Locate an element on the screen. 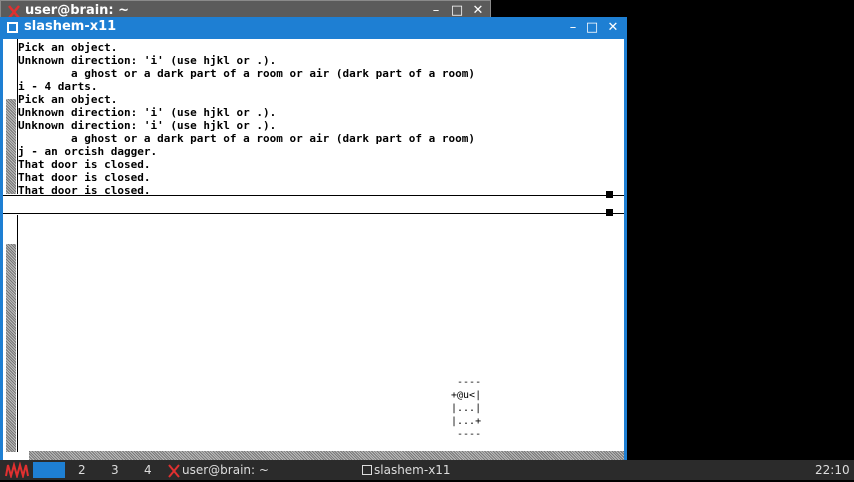 This screenshot has height=482, width=854. start-menu-icon is located at coordinates (17, 470).